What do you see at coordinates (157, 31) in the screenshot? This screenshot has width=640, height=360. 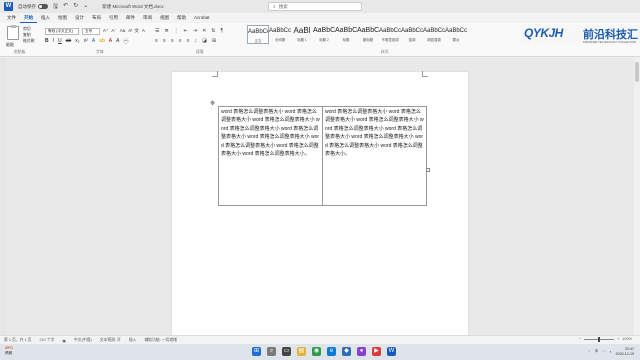 I see `bullets-icon: ☰` at bounding box center [157, 31].